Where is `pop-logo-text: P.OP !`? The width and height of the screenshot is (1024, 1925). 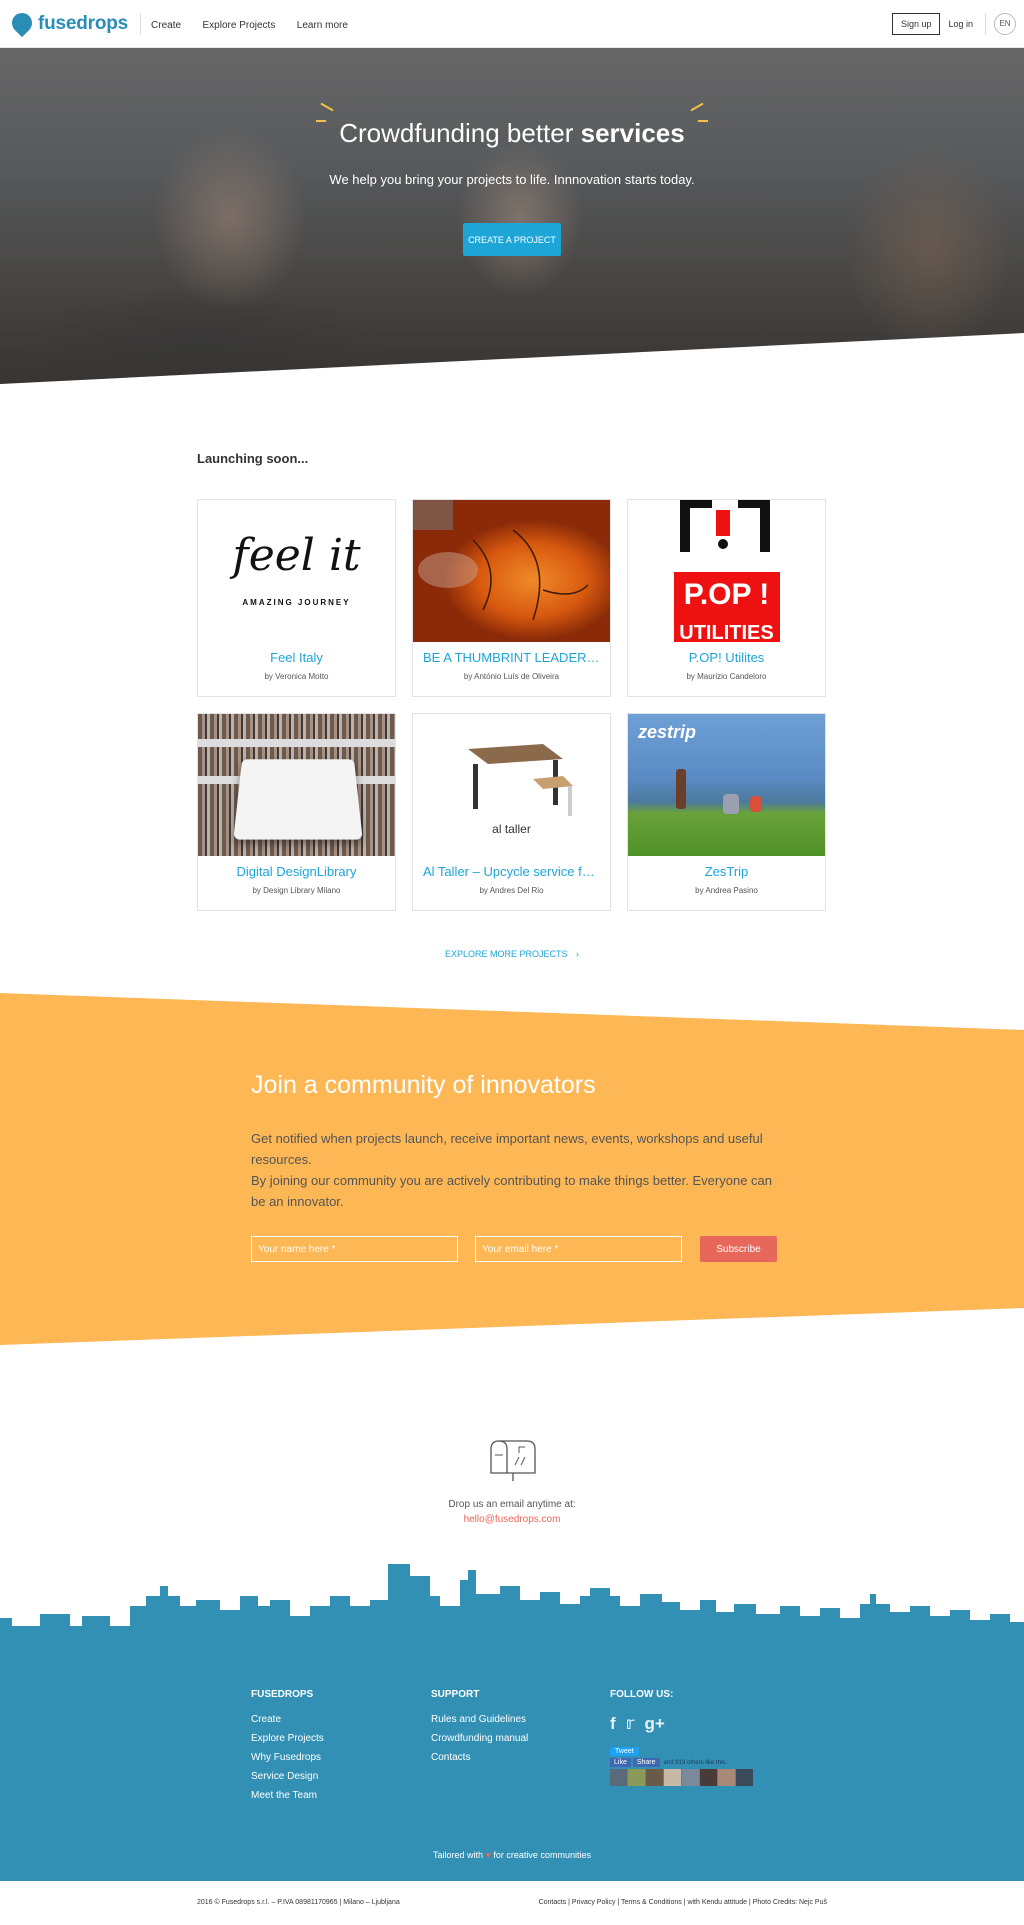
pop-logo-text: P.OP ! is located at coordinates (726, 594).